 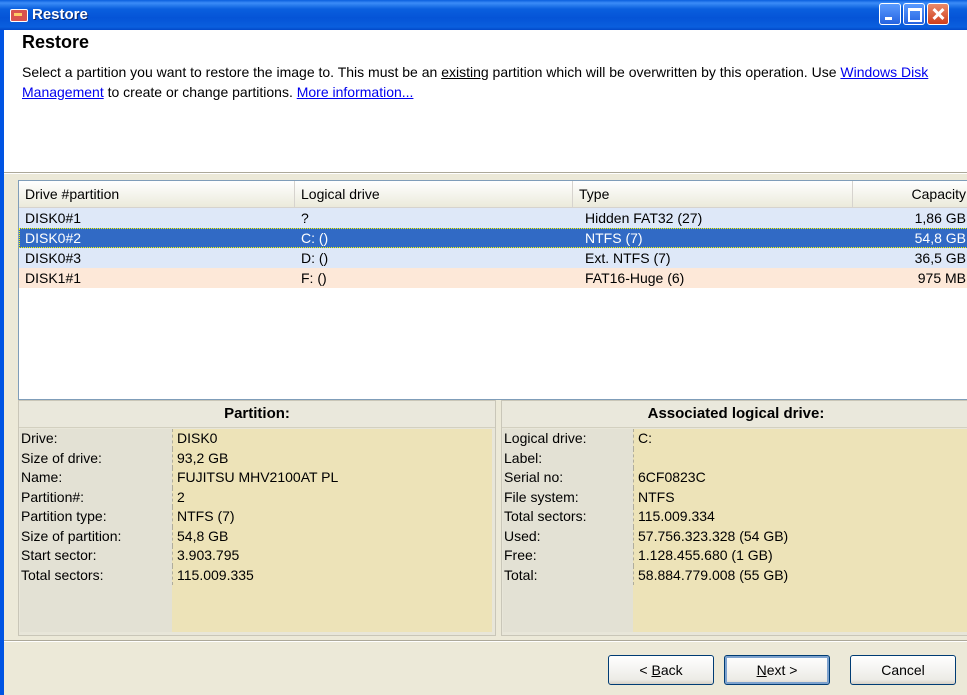 What do you see at coordinates (644, 218) in the screenshot?
I see `cell-type: Hidden FAT32 (27)` at bounding box center [644, 218].